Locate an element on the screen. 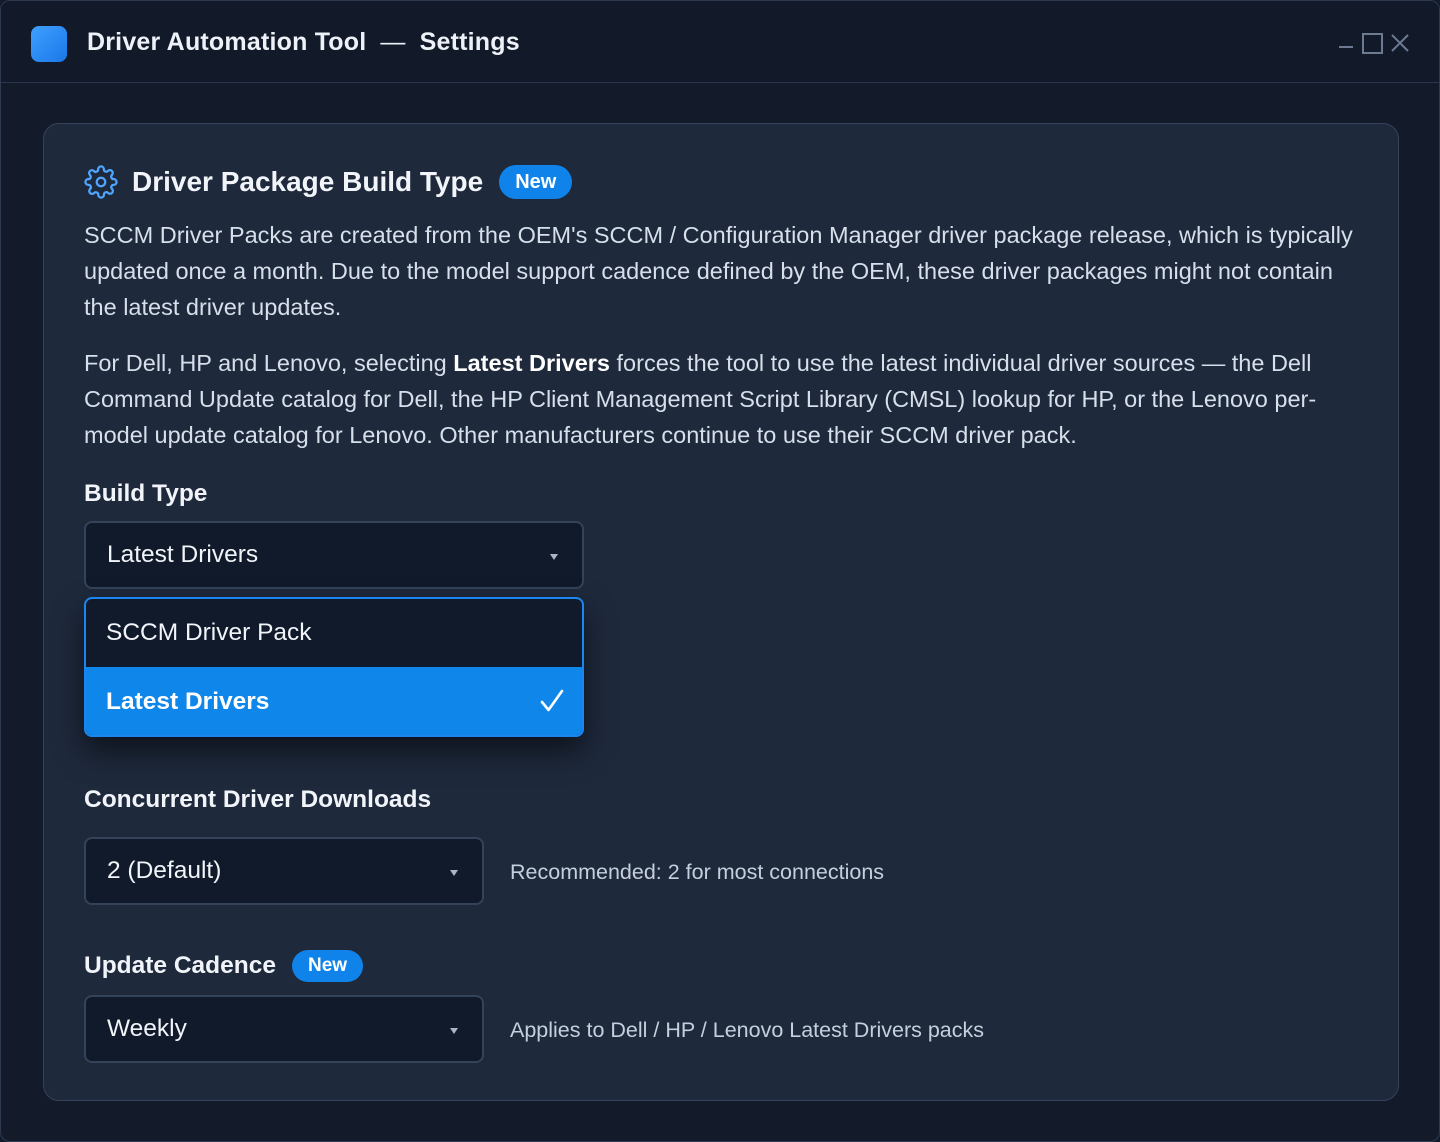  build-type-value: Latest Drivers is located at coordinates (183, 554).